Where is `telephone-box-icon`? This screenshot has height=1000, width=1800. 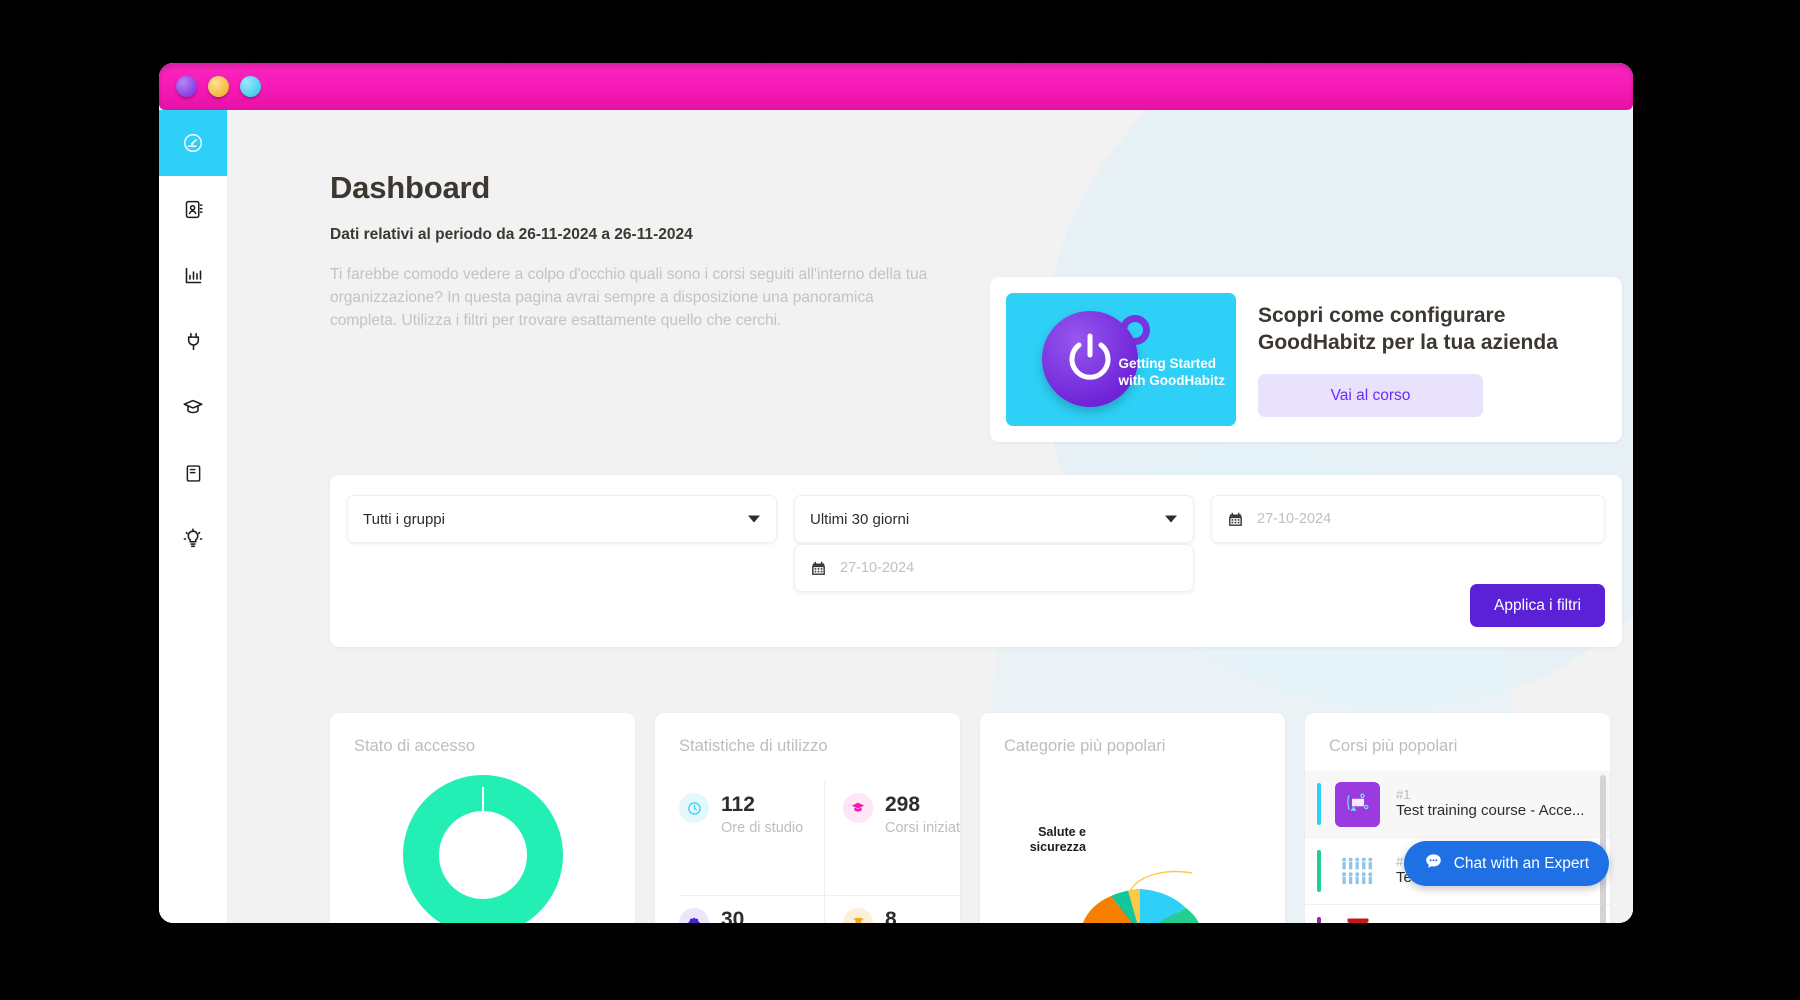
telephone-box-icon is located at coordinates (1357, 920).